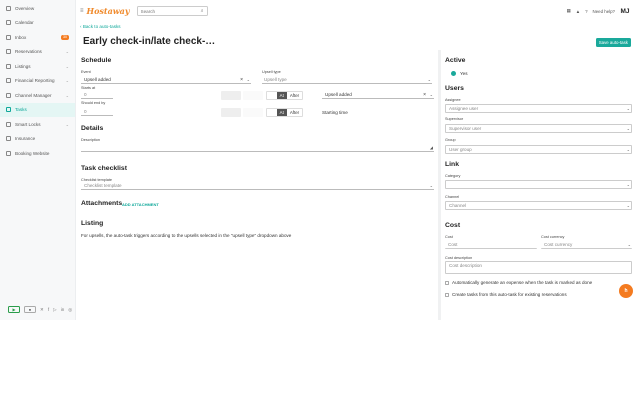 The width and height of the screenshot is (640, 400). I want to click on end-at-after-toggle: At After, so click(285, 112).